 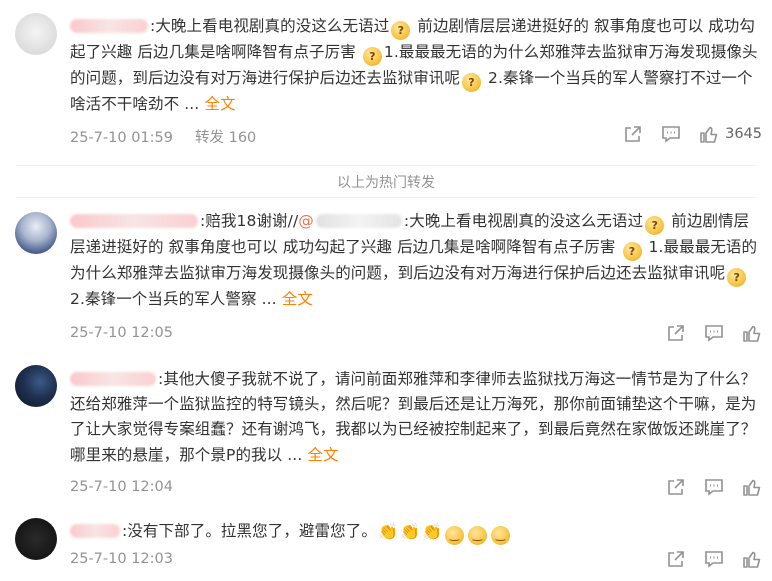 I want to click on comment-item: :没有下部了。拉黑您了，避雷您了。👏 👏 👏 ‿ ‿ ‿ 25-7-10 12:03, so click(x=386, y=545).